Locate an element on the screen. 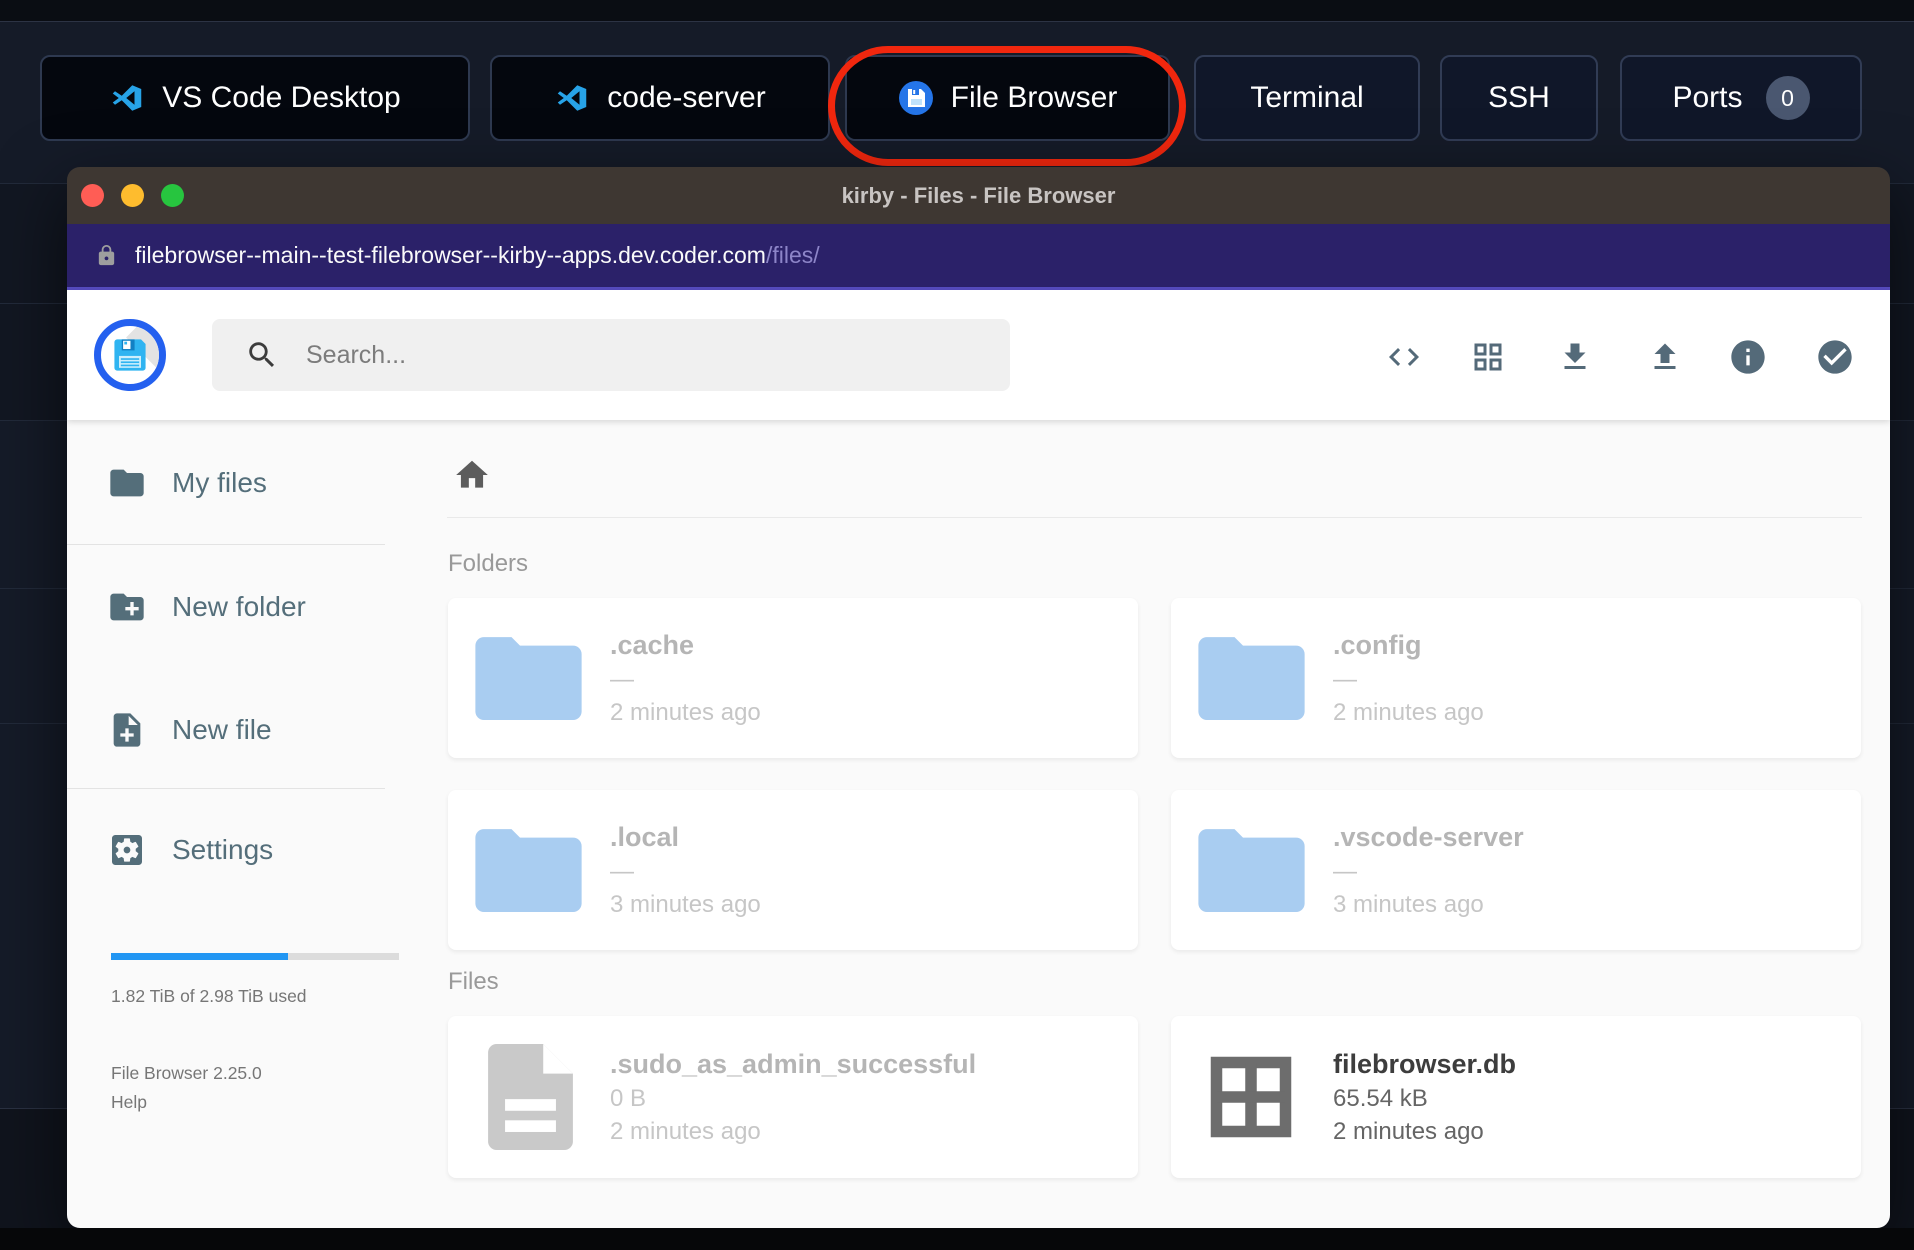  launch-button-label: SSH is located at coordinates (1519, 97).